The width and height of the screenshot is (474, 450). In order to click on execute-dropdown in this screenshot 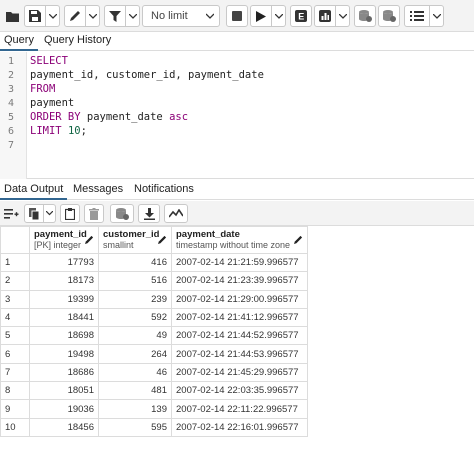, I will do `click(279, 16)`.